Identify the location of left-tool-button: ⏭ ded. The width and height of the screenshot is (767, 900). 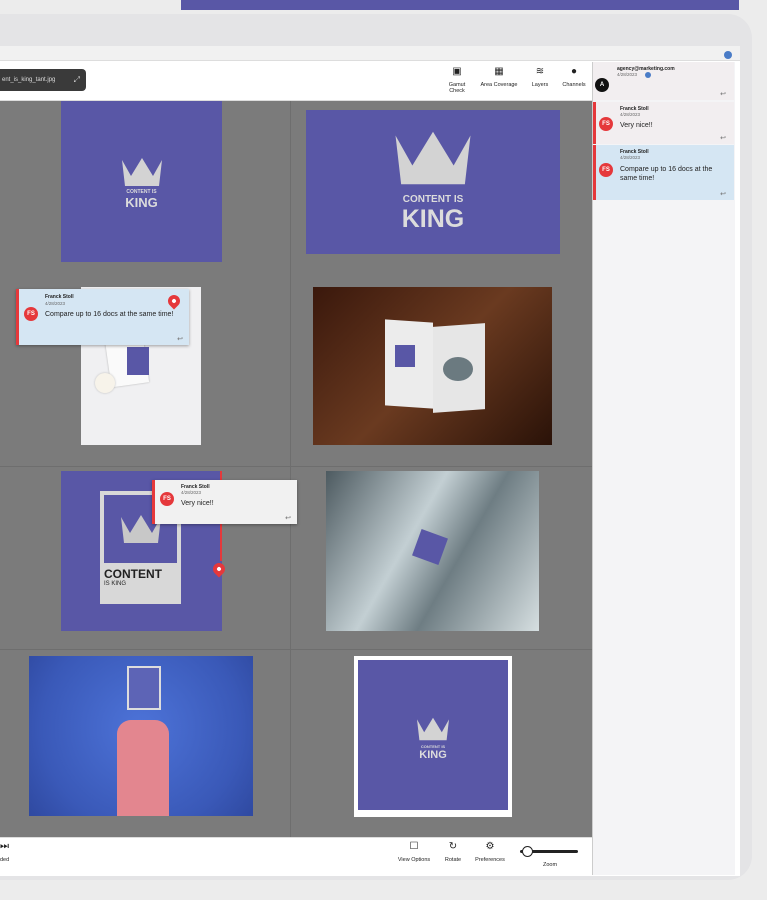
(7, 852).